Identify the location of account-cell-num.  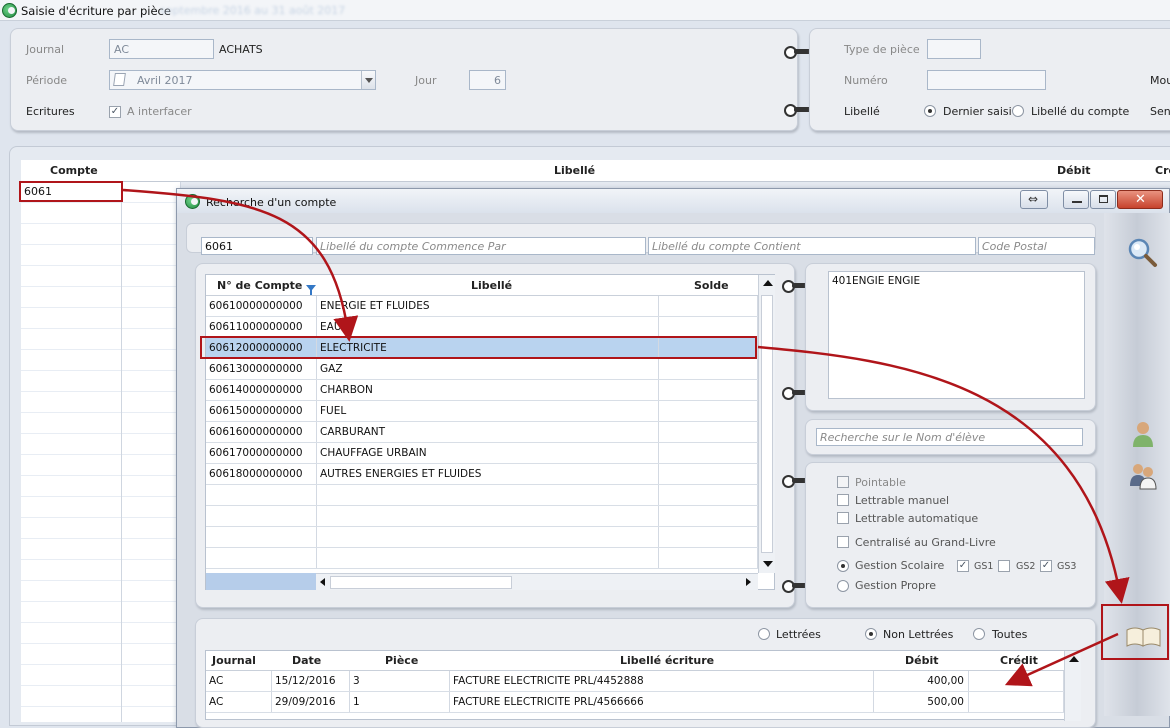
(261, 516).